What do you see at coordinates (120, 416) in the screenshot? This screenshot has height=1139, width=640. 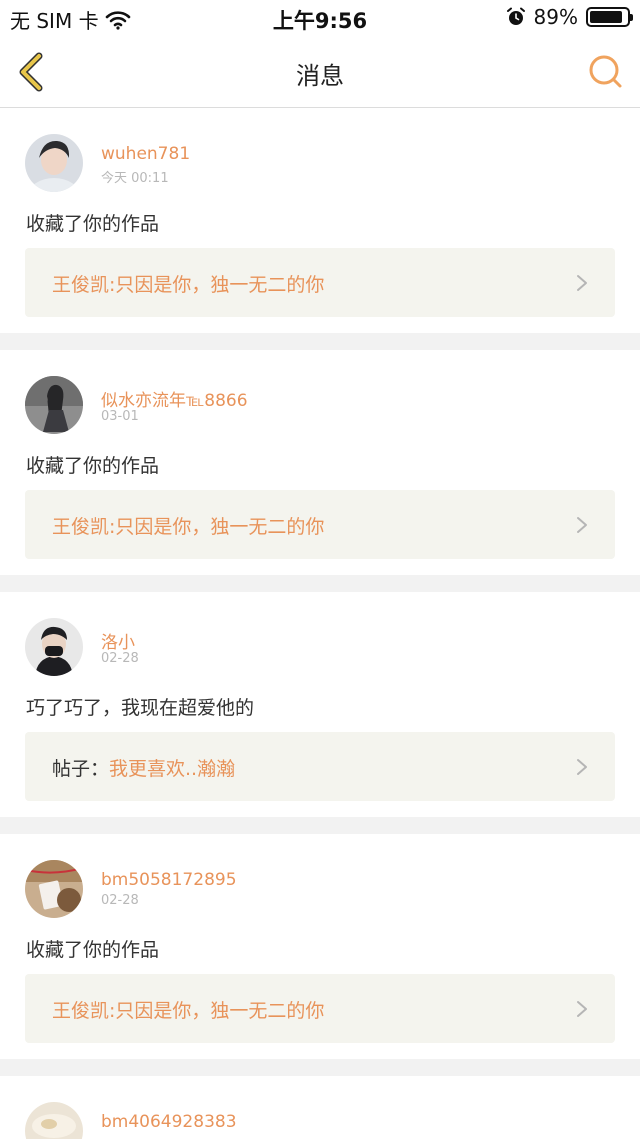 I see `timestamp: 03-01` at bounding box center [120, 416].